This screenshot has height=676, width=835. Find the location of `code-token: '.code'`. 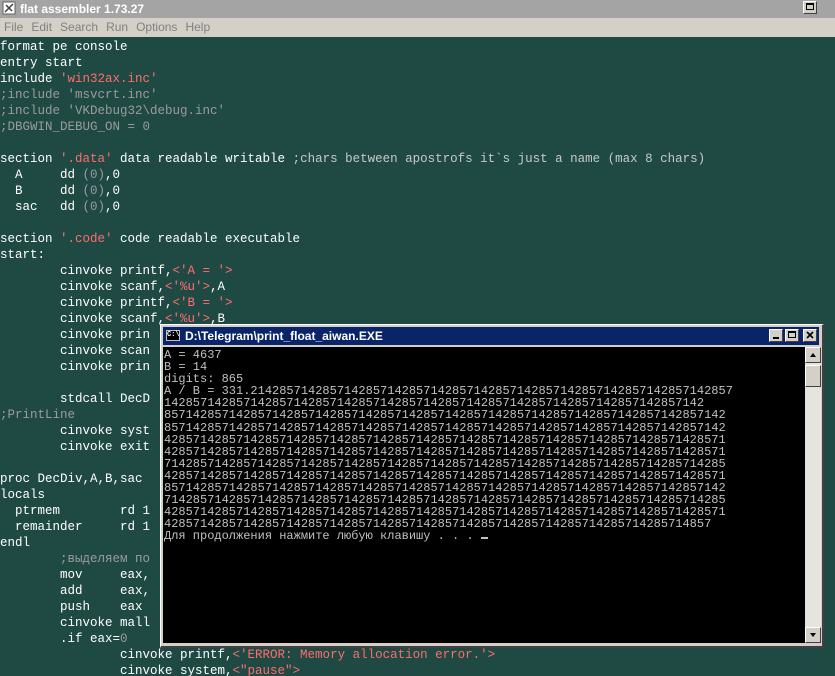

code-token: '.code' is located at coordinates (86, 239).